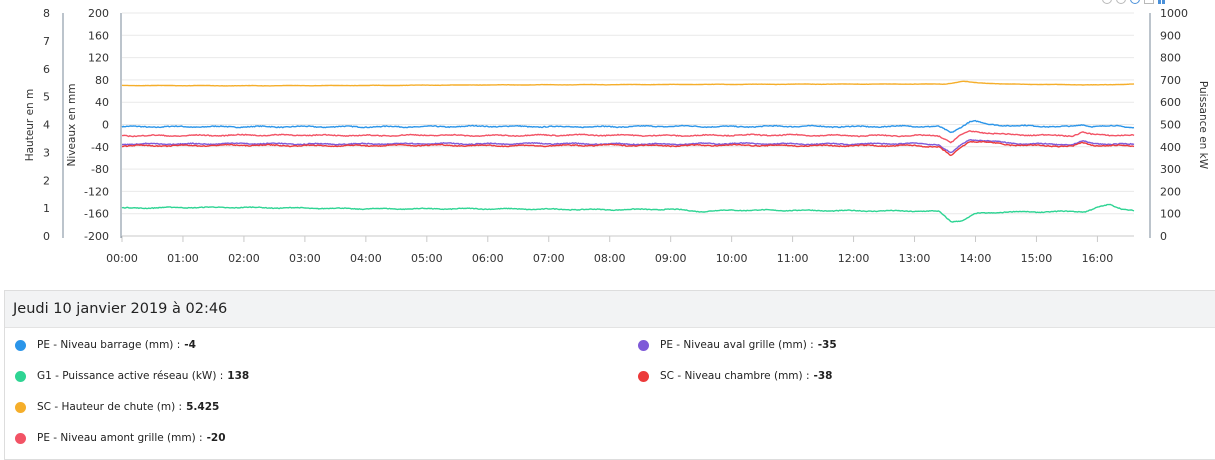 This screenshot has width=1215, height=460. What do you see at coordinates (976, 258) in the screenshot?
I see `x-tick-label: 14:00` at bounding box center [976, 258].